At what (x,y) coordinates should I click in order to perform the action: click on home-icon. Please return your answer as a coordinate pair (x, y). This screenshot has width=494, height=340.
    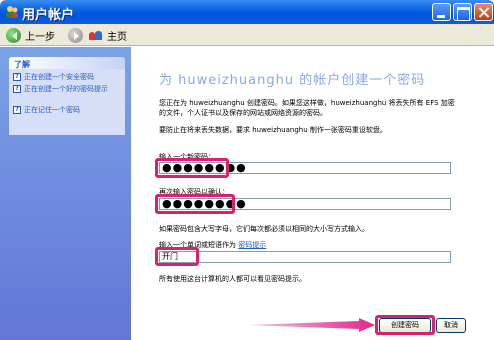
    Looking at the image, I should click on (95, 35).